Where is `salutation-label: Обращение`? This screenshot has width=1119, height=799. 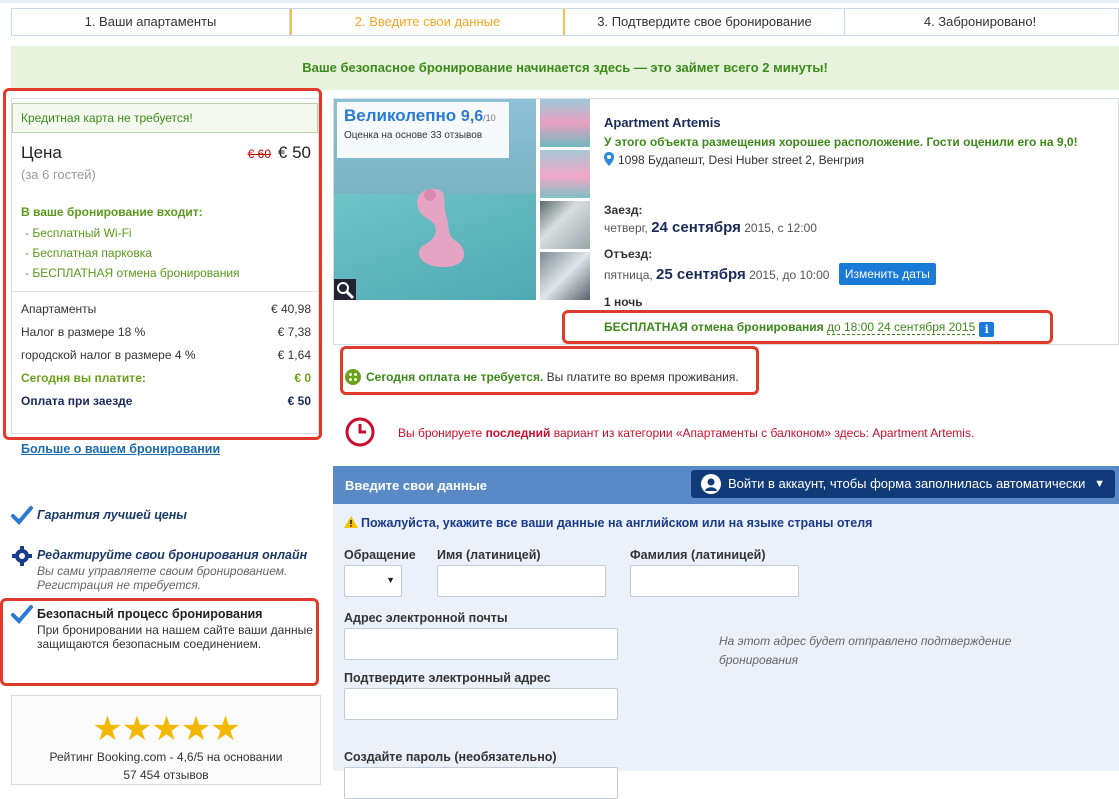
salutation-label: Обращение is located at coordinates (380, 555).